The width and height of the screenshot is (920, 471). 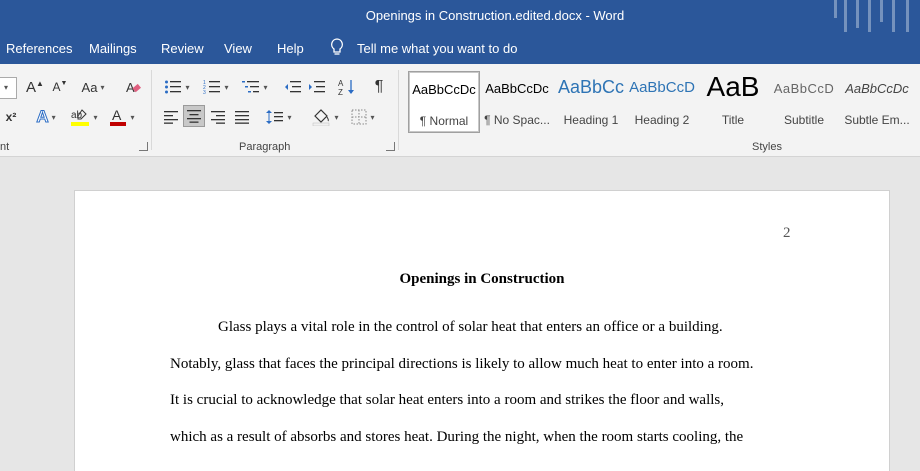 What do you see at coordinates (767, 147) in the screenshot?
I see `styles-group-label: Styles` at bounding box center [767, 147].